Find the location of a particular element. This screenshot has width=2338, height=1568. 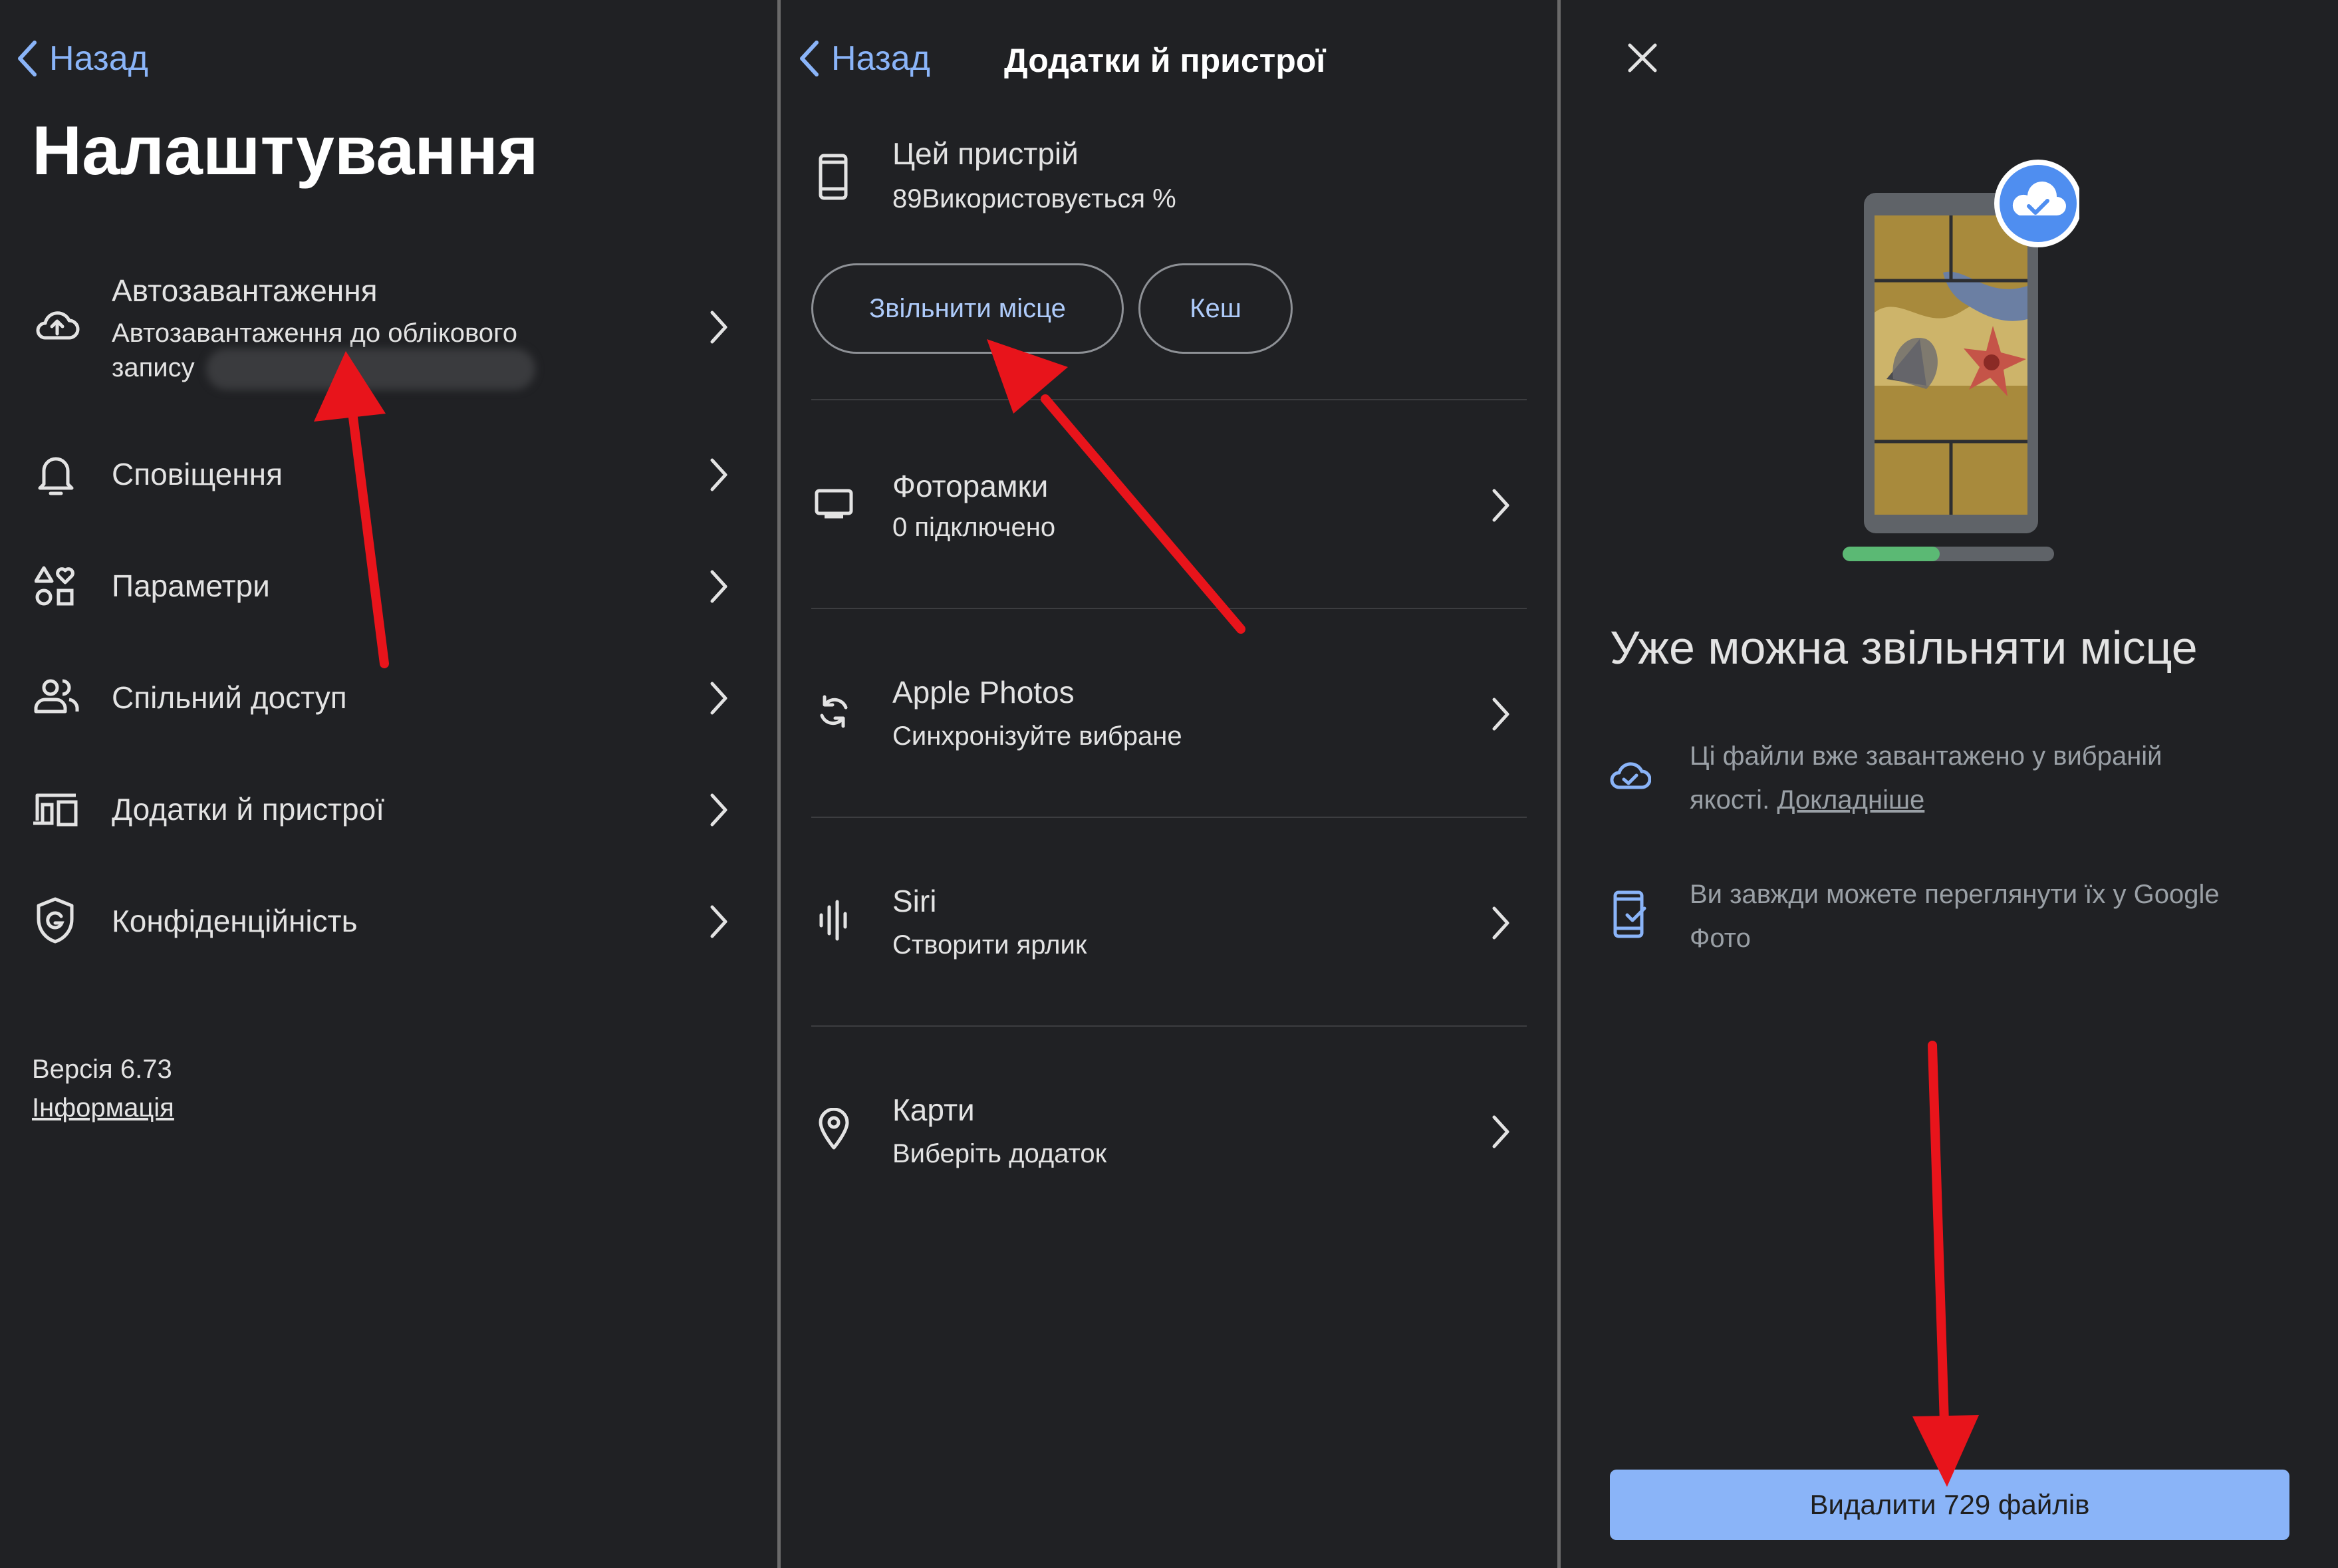

item-title: Автозавантаження is located at coordinates (245, 290).